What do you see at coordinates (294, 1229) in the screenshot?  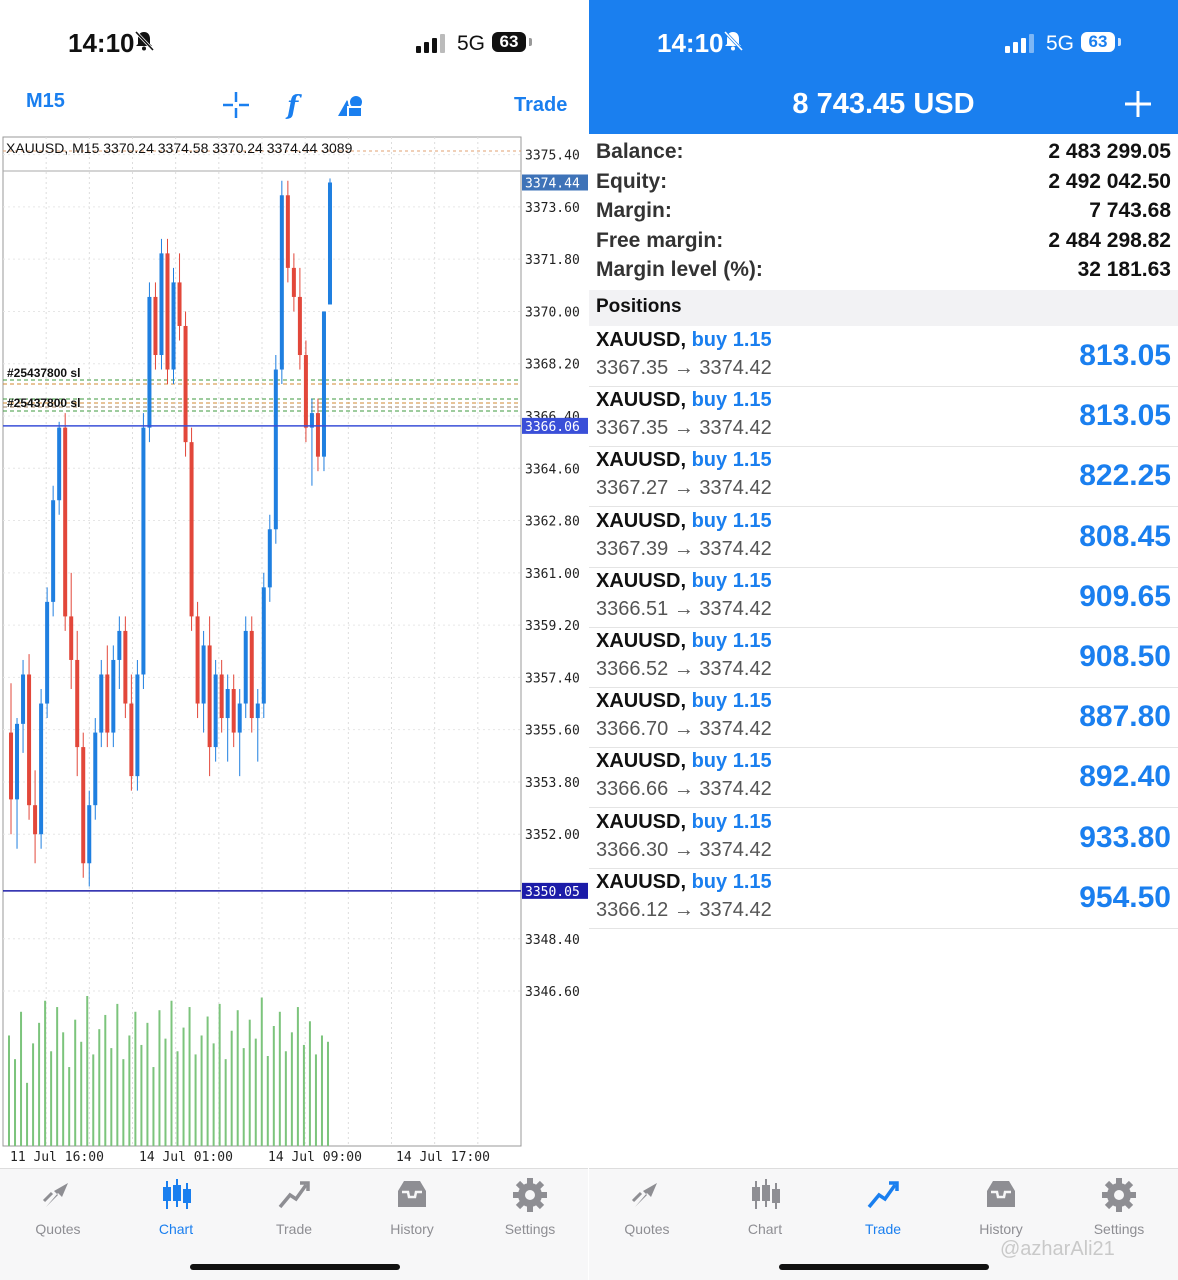 I see `tab-label: Trade` at bounding box center [294, 1229].